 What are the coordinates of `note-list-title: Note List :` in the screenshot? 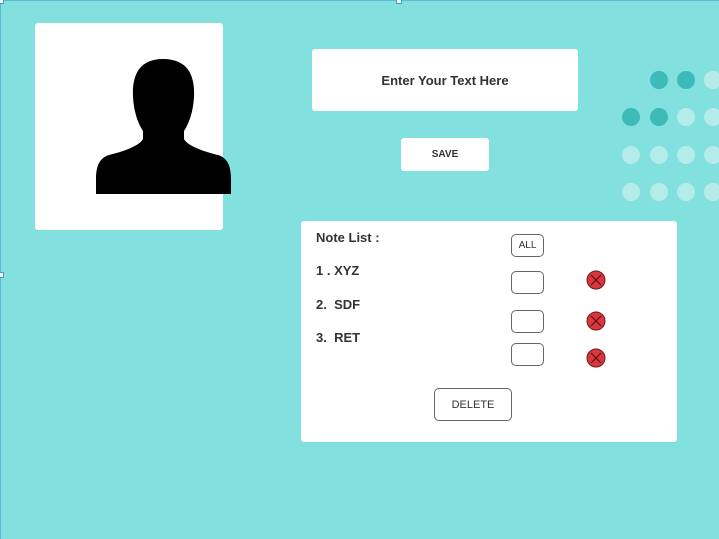 It's located at (348, 237).